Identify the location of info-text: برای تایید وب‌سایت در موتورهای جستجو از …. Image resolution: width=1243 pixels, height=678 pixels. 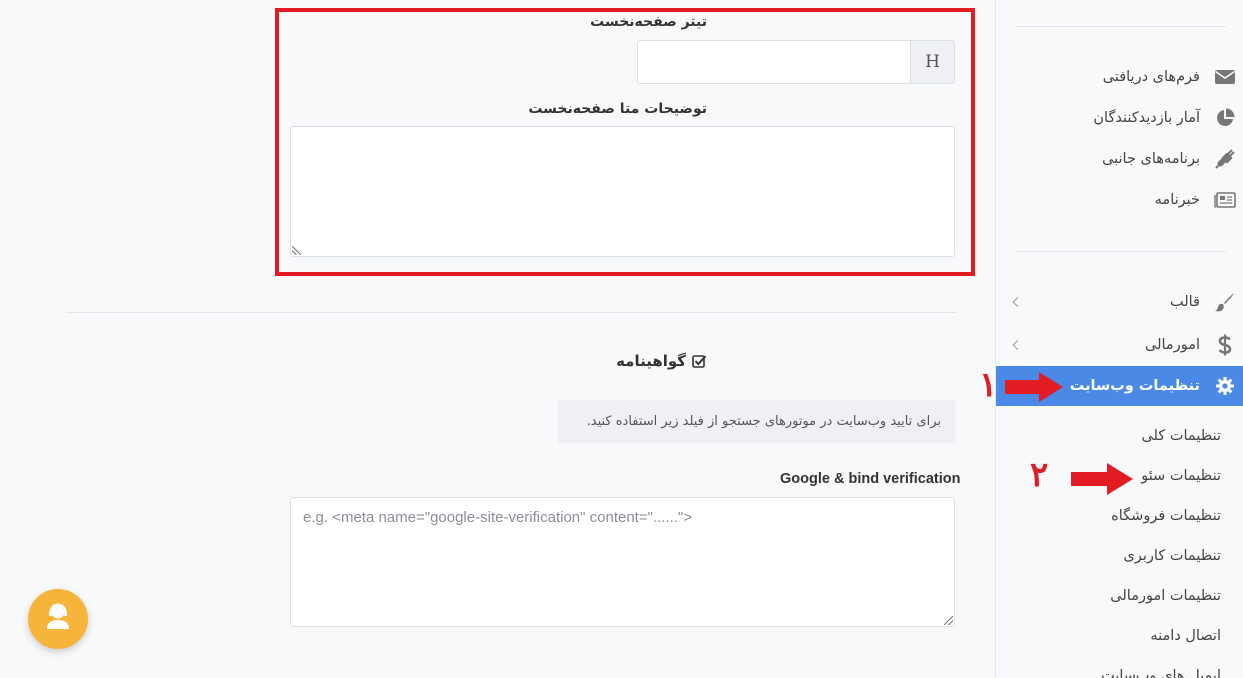
(763, 421).